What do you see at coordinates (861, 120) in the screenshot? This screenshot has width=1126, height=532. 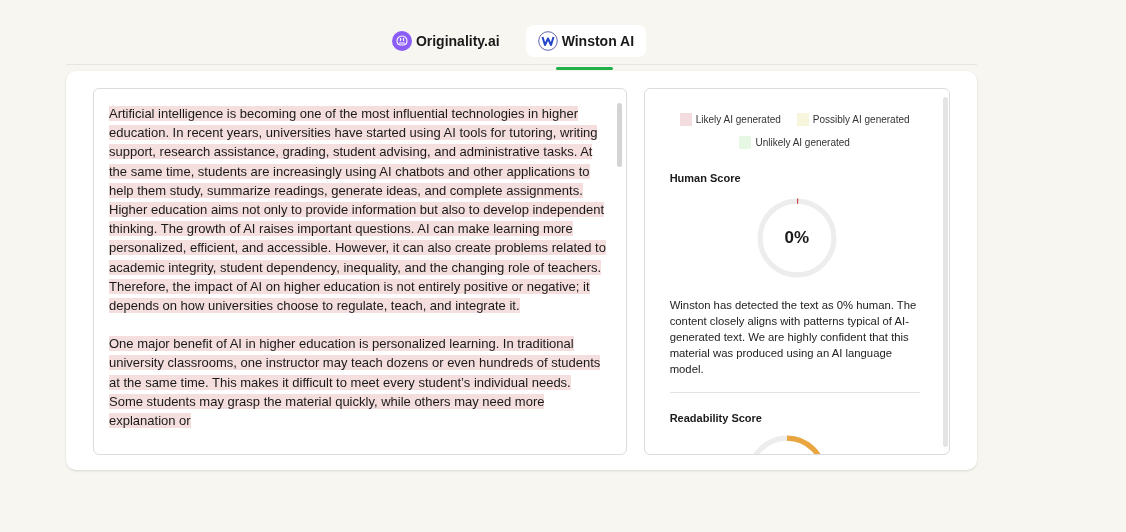 I see `legend-label: Possibly AI generated` at bounding box center [861, 120].